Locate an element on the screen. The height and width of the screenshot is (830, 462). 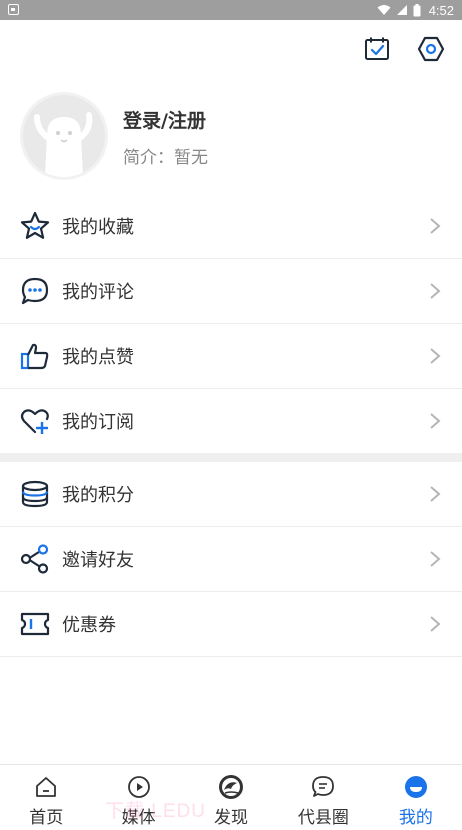
gear-icon is located at coordinates (431, 49).